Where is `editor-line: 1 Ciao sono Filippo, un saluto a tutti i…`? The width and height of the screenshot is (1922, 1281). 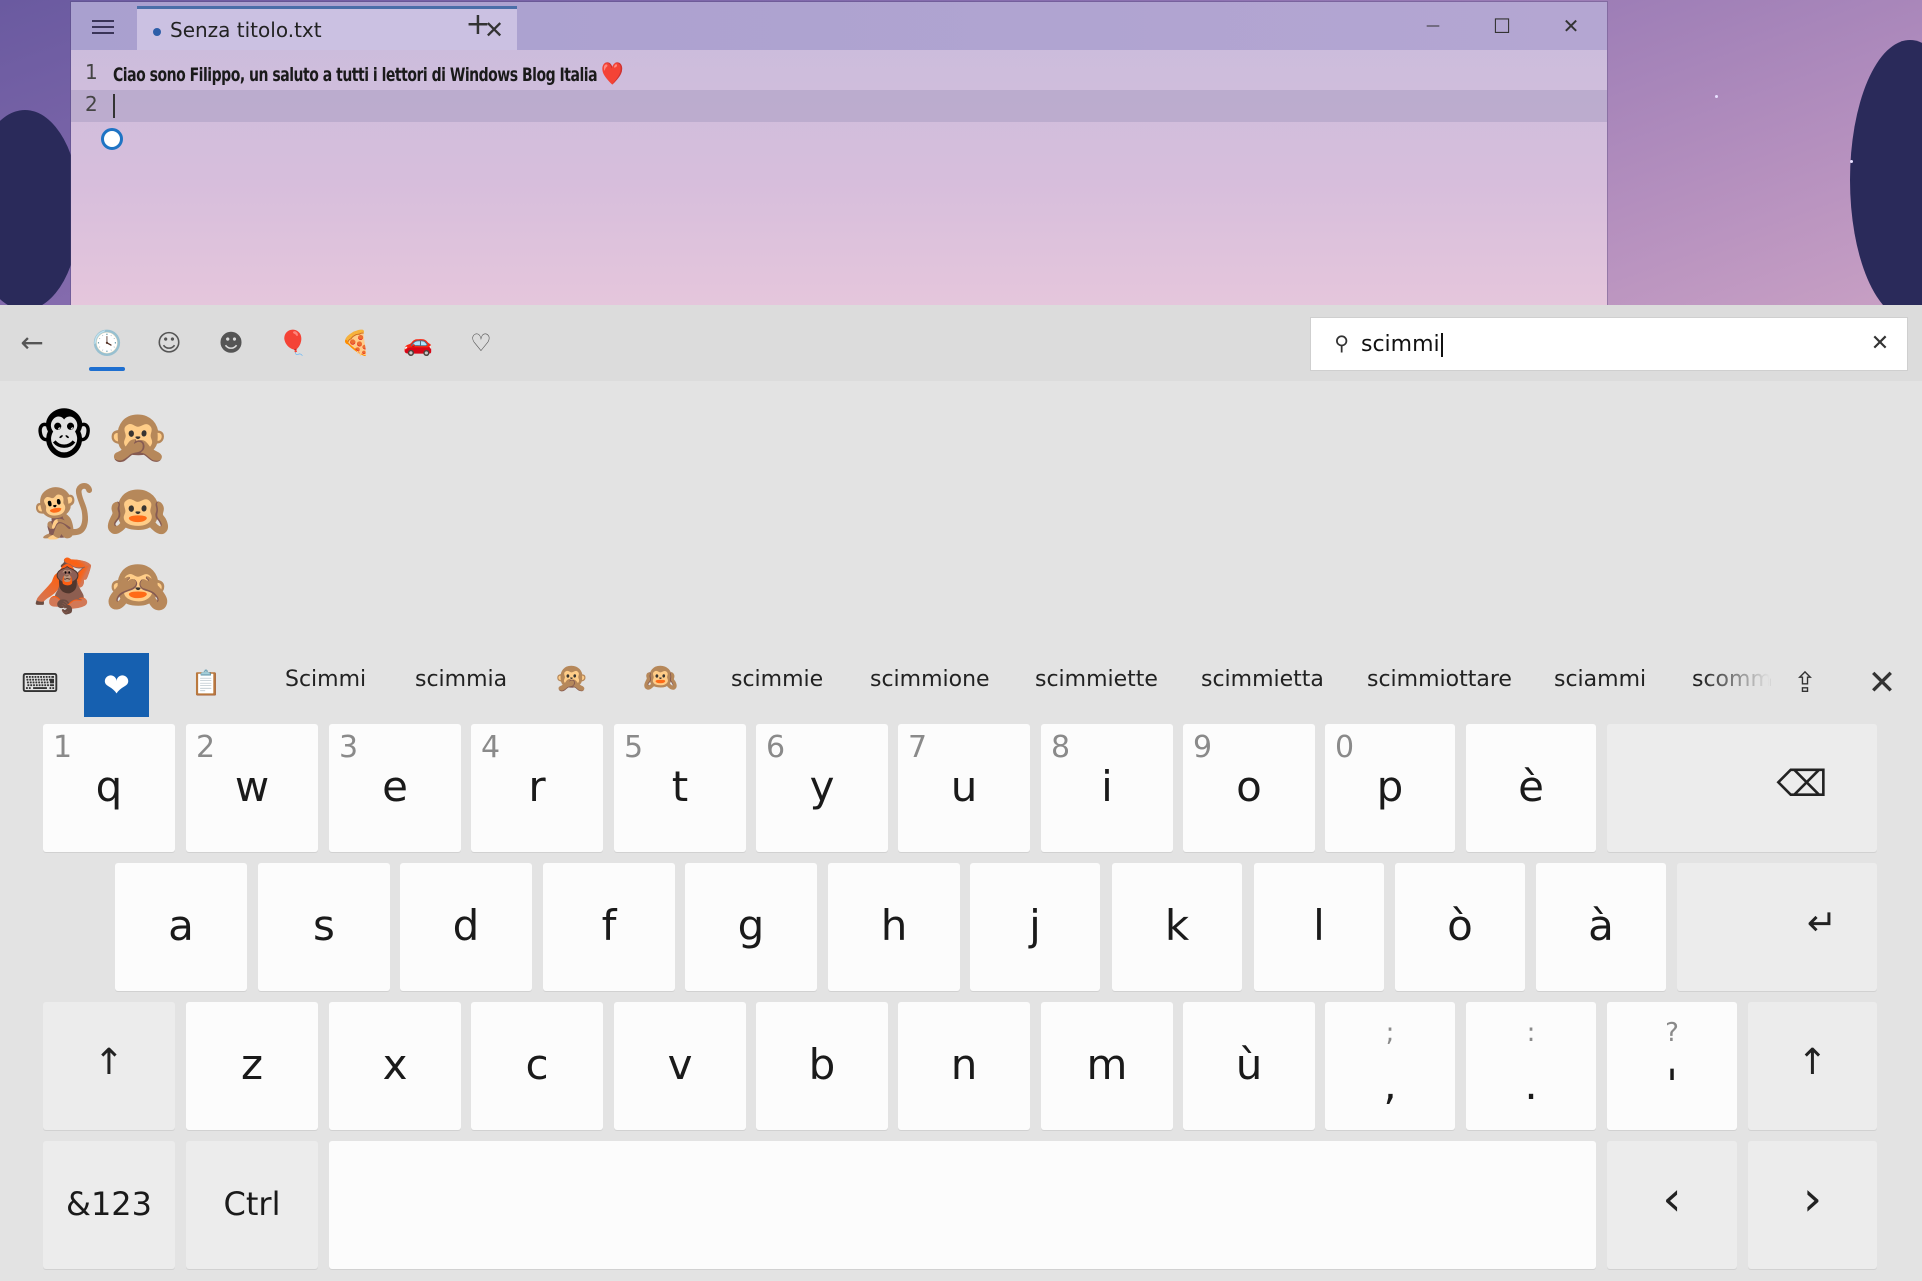
editor-line: 1 Ciao sono Filippo, un saluto a tutti i… is located at coordinates (839, 74).